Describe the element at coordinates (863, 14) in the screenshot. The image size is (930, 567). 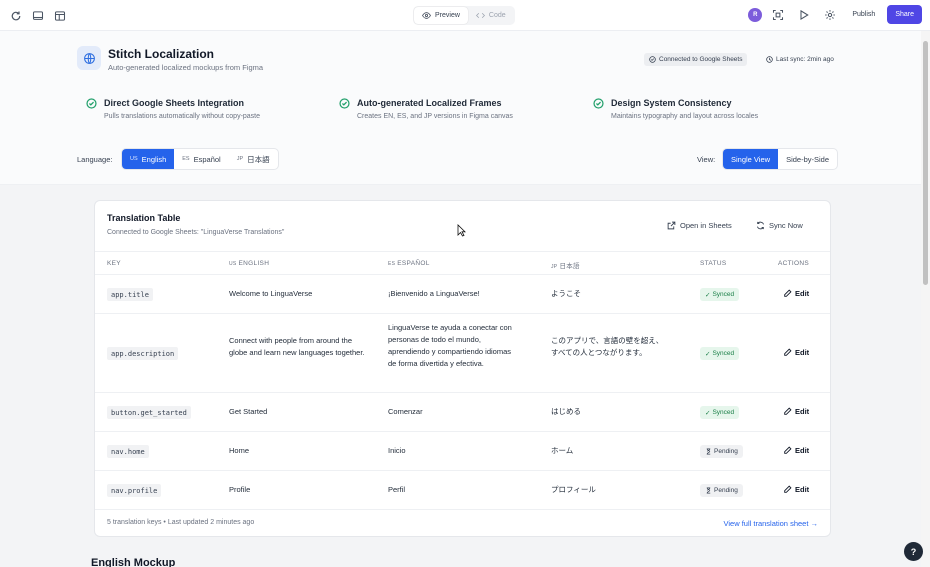
I see `publish-button: Publish` at that location.